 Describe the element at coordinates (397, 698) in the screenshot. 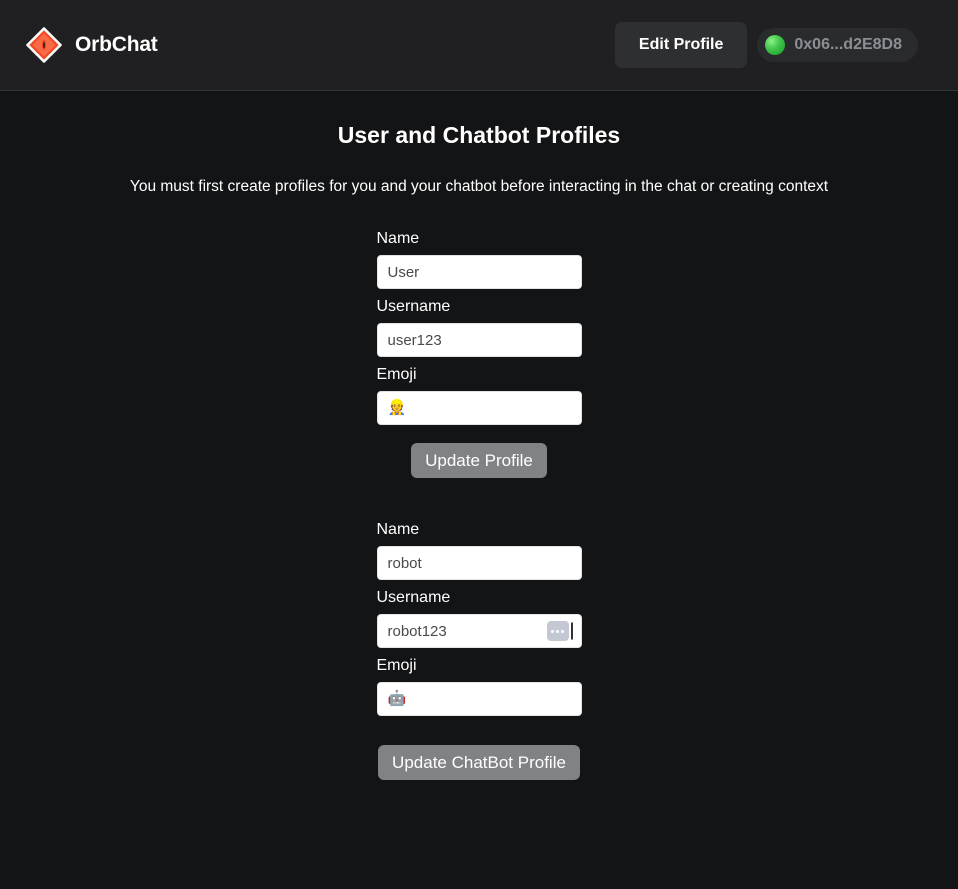

I see `chatbot-emoji-value: 🤖` at that location.